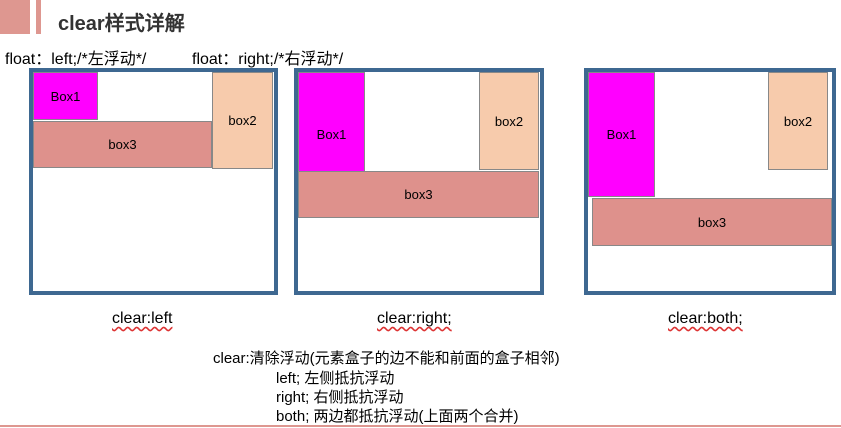 The width and height of the screenshot is (841, 428). What do you see at coordinates (397, 416) in the screenshot?
I see `description-line-4: both; 两边都抵抗浮动(上面两个合并)` at bounding box center [397, 416].